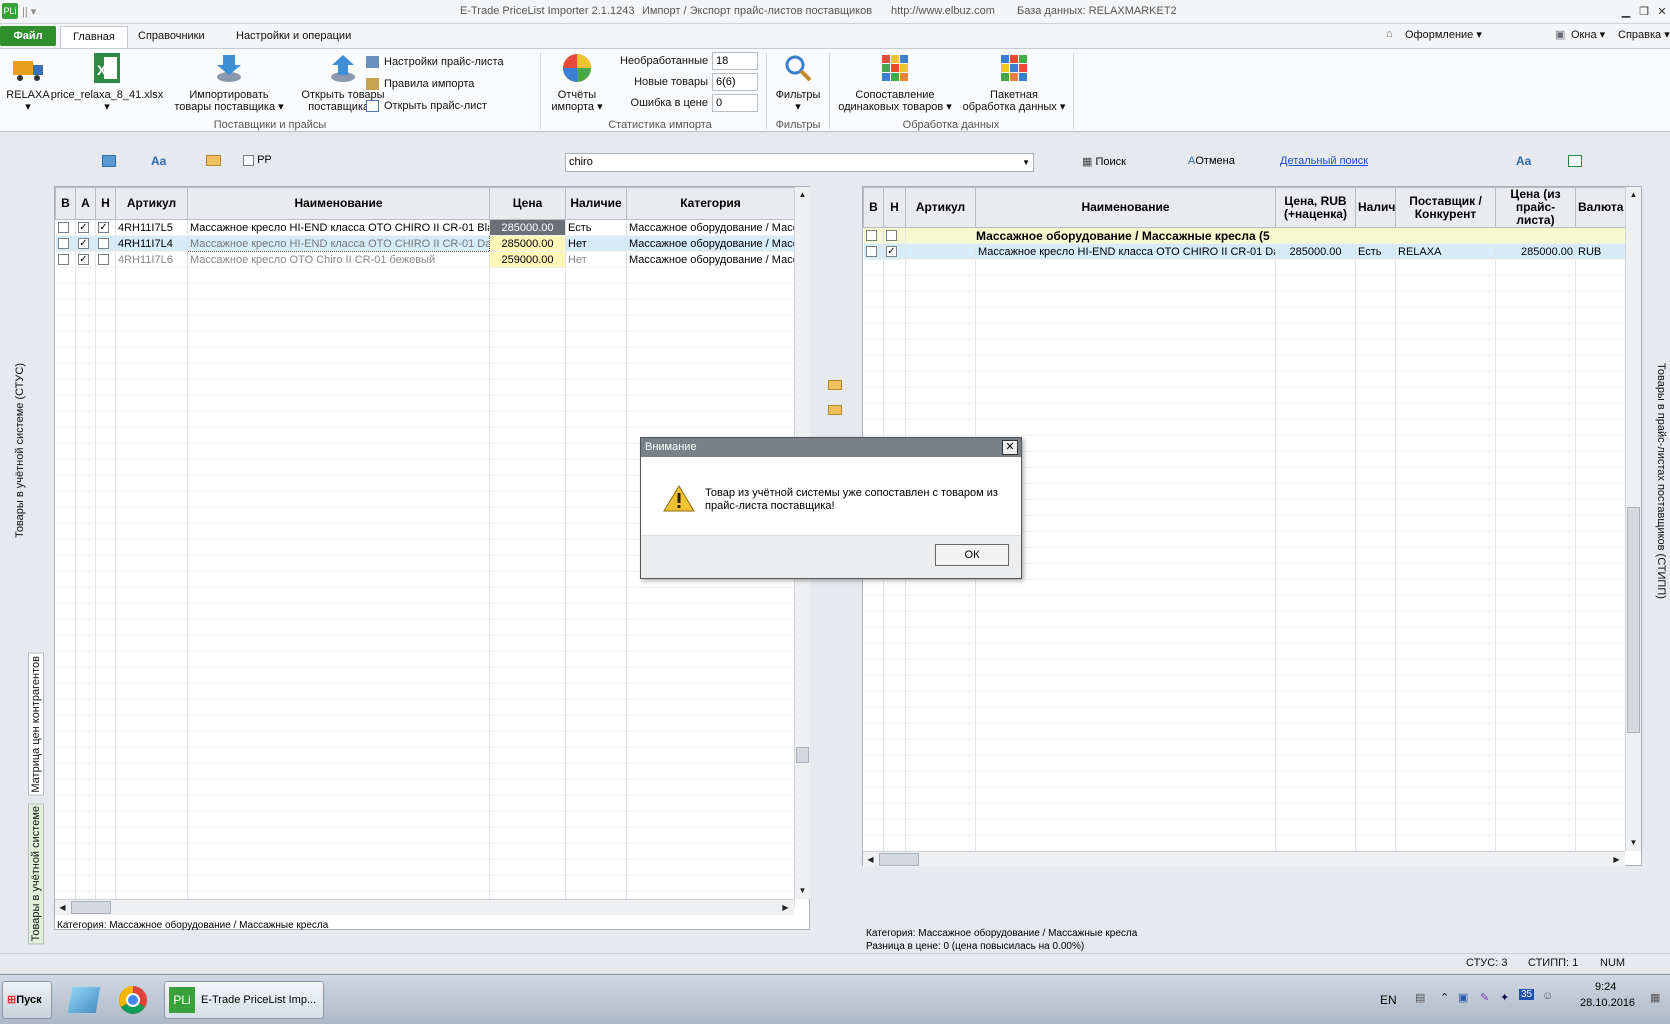  Describe the element at coordinates (1026, 162) in the screenshot. I see `chevron-down-icon: ▼` at that location.